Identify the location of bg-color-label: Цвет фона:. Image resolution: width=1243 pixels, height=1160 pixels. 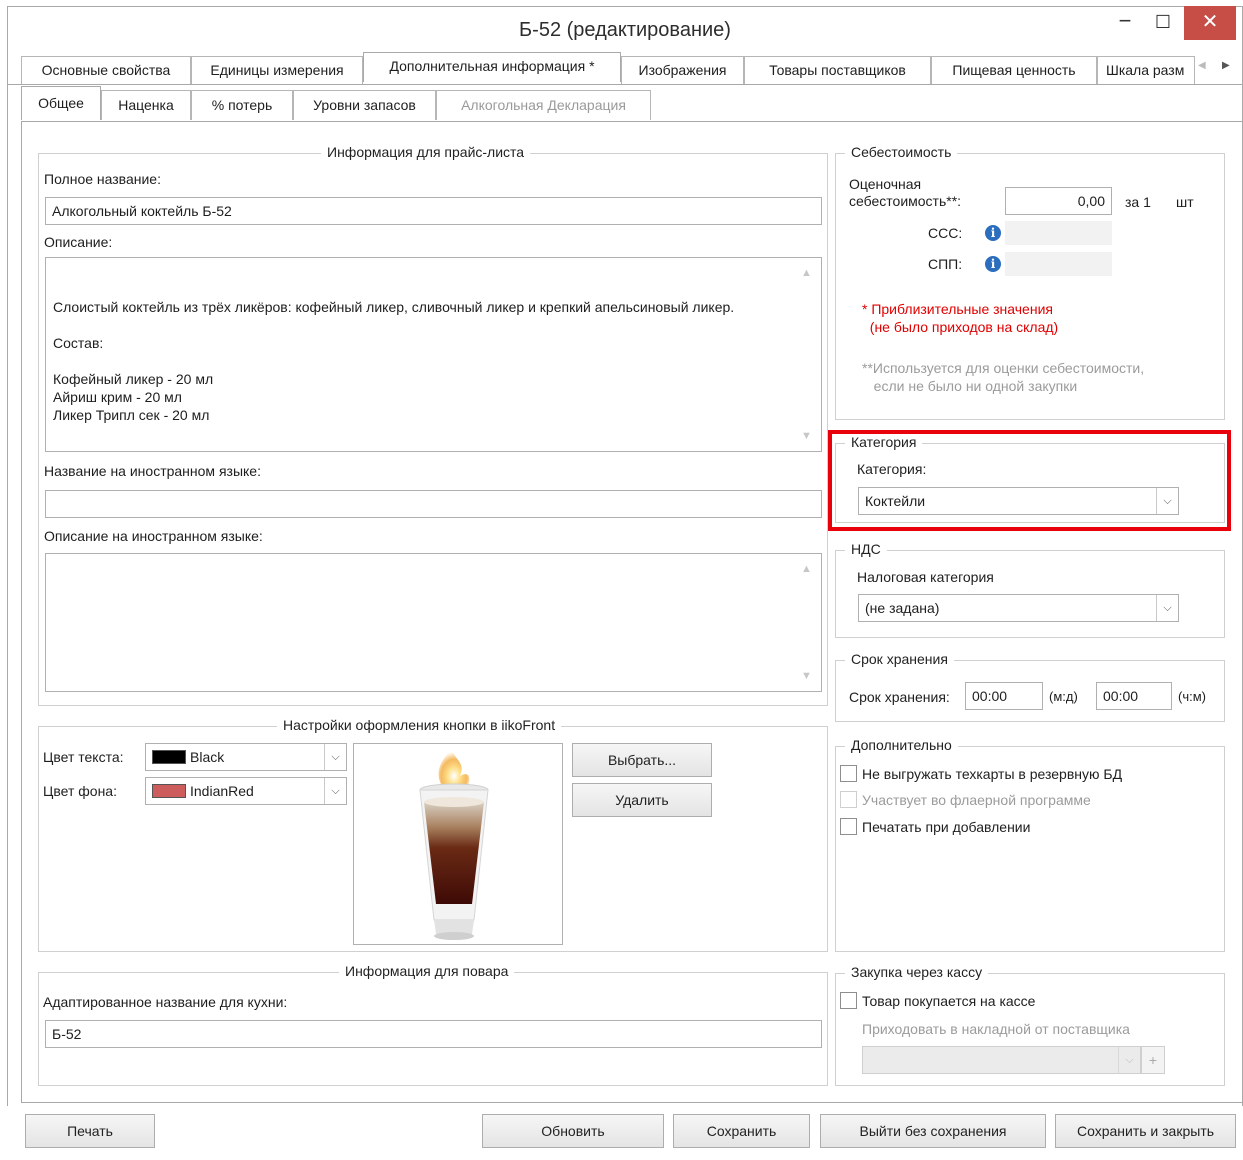
(80, 791).